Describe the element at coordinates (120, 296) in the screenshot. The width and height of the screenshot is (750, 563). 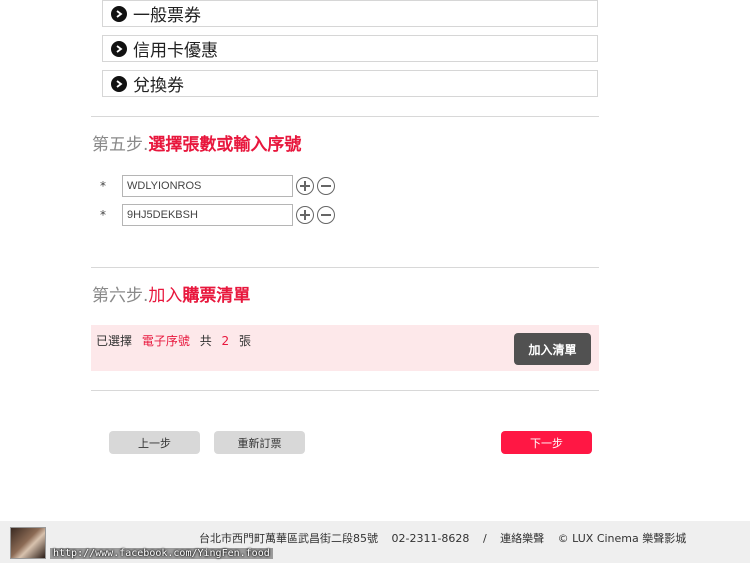
I see `step6-prefix: 第六步.` at that location.